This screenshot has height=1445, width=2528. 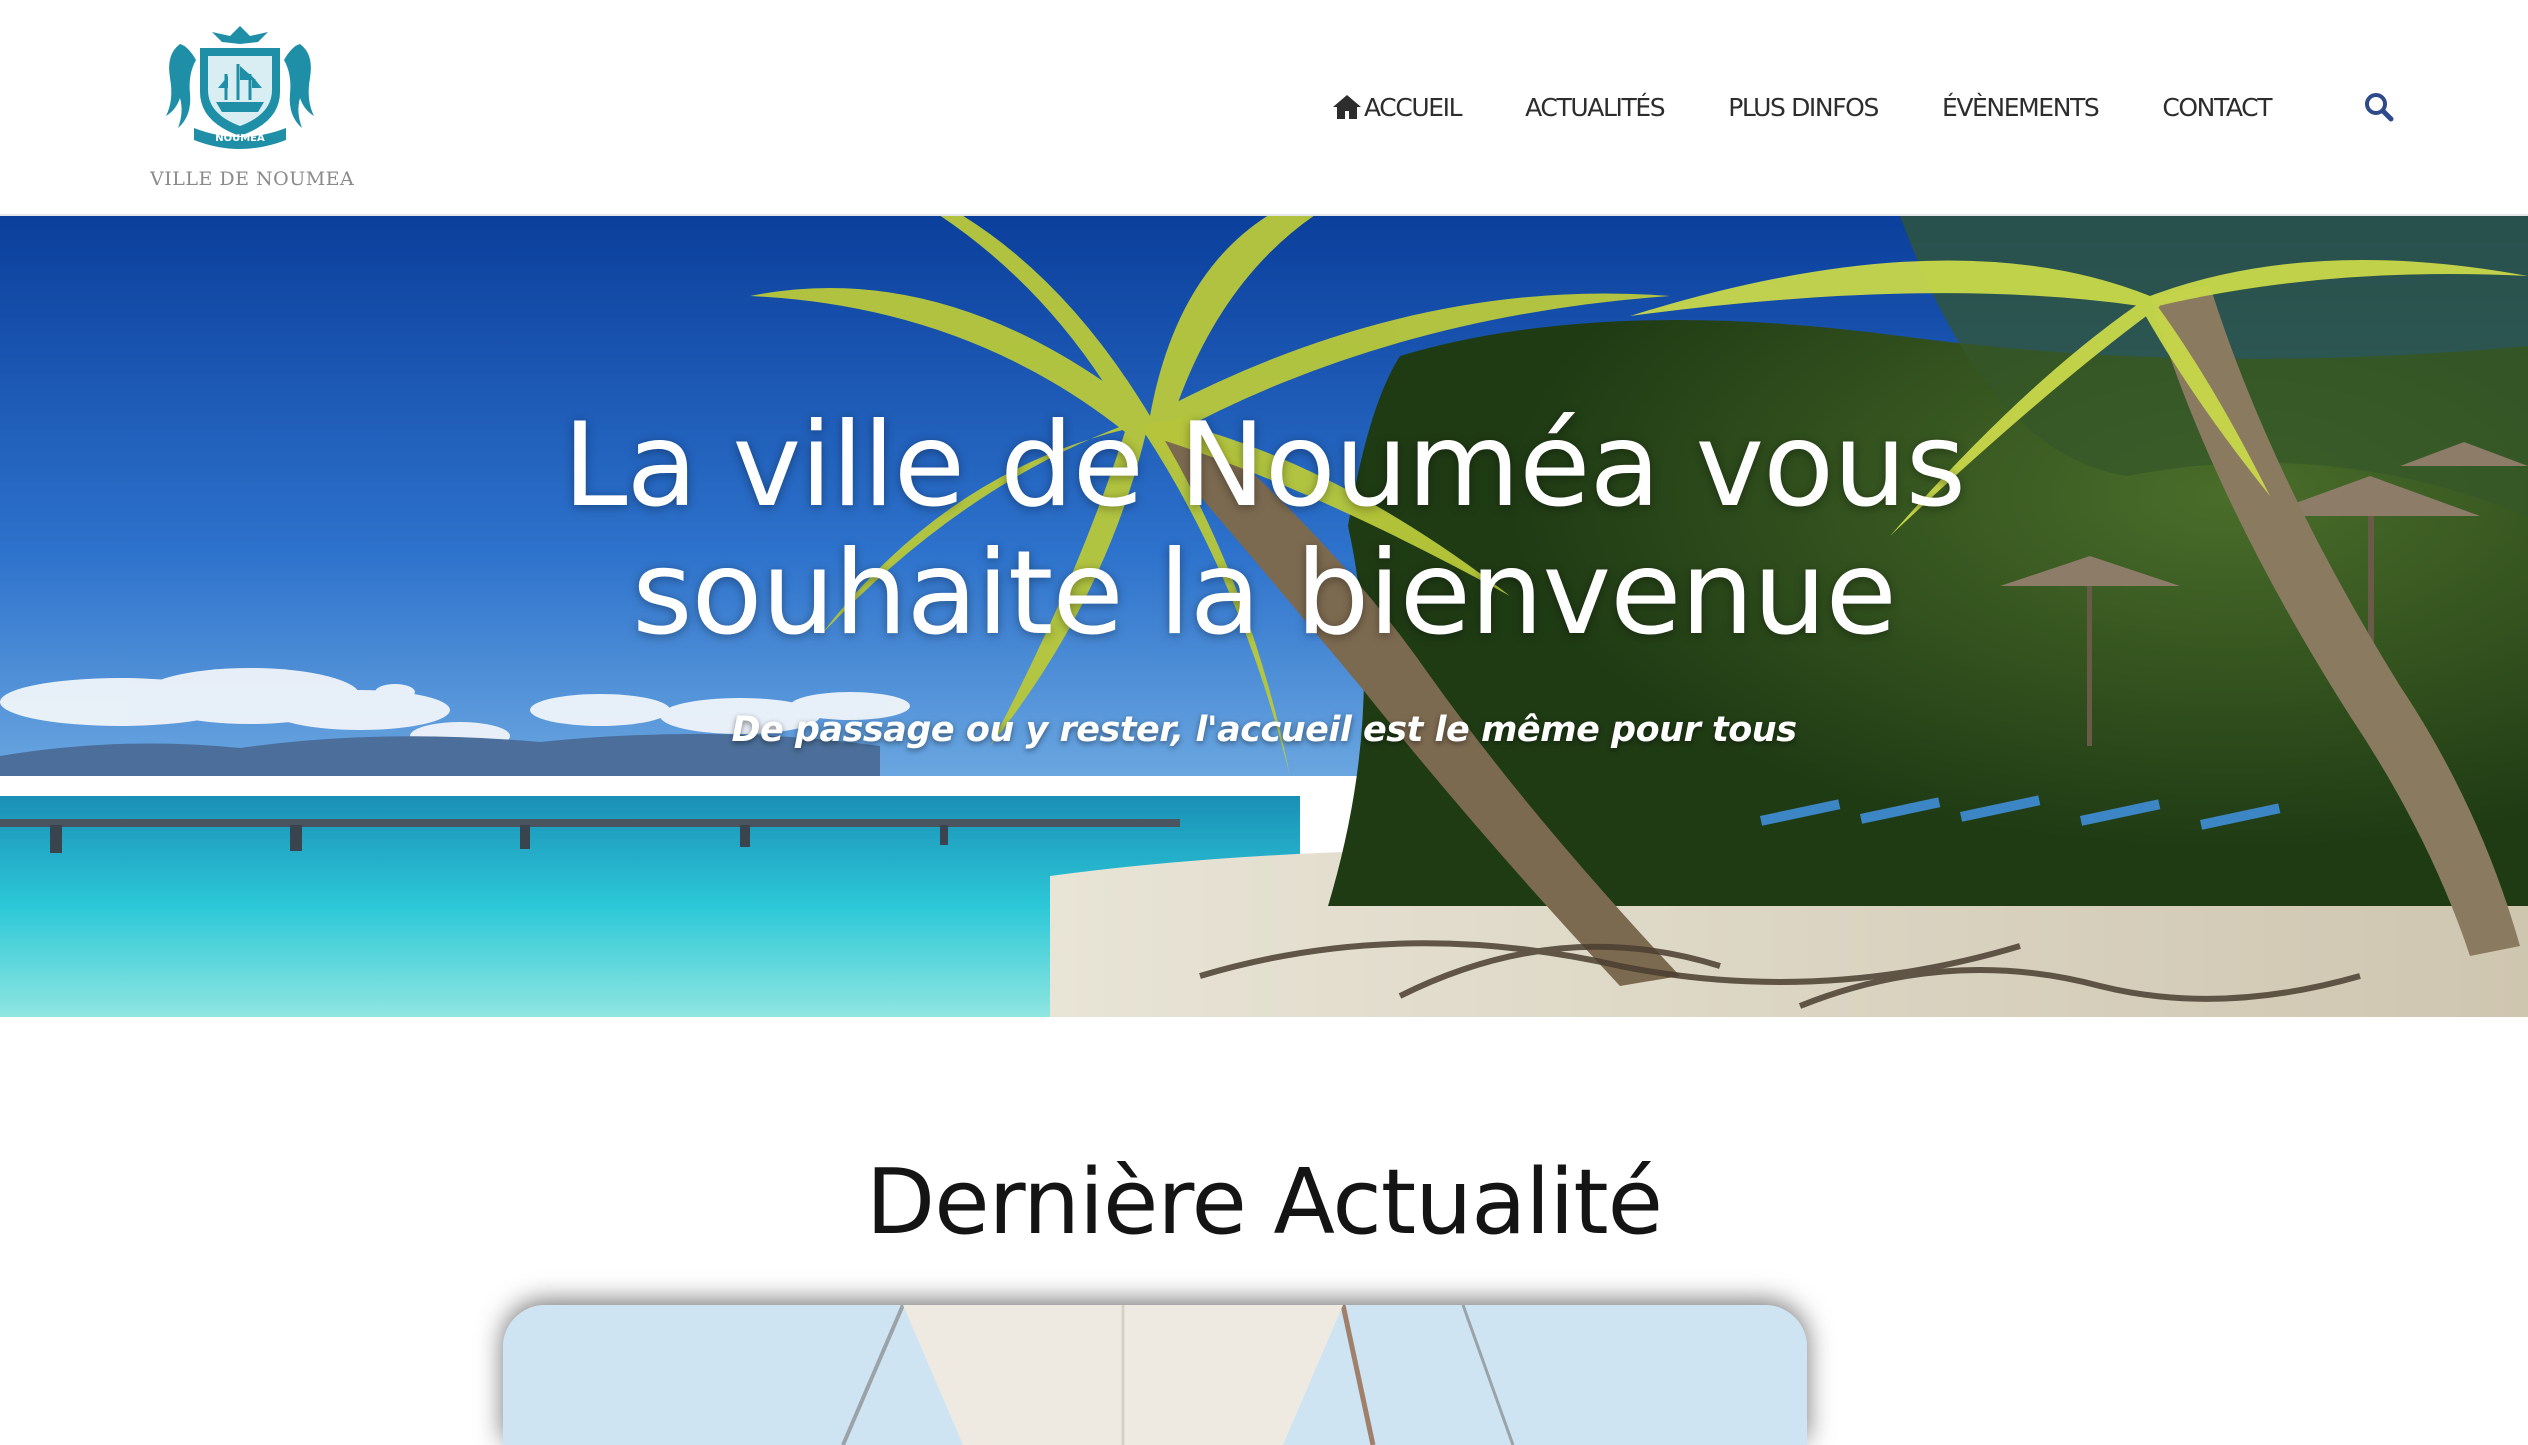 I want to click on nav-label-actualites: ACTUALITÉS, so click(x=1595, y=107).